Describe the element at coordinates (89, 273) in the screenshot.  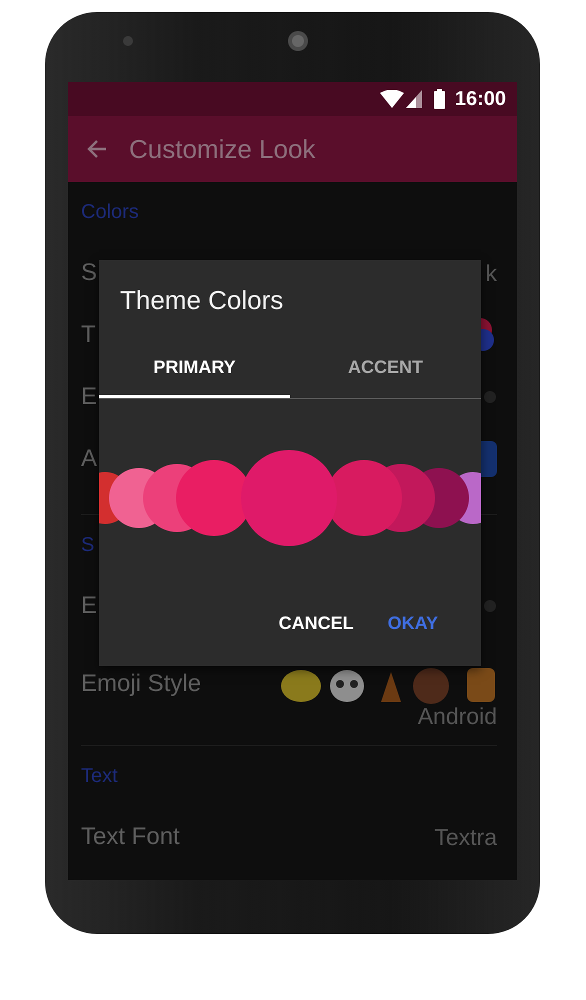
I see `setting-label: S` at that location.